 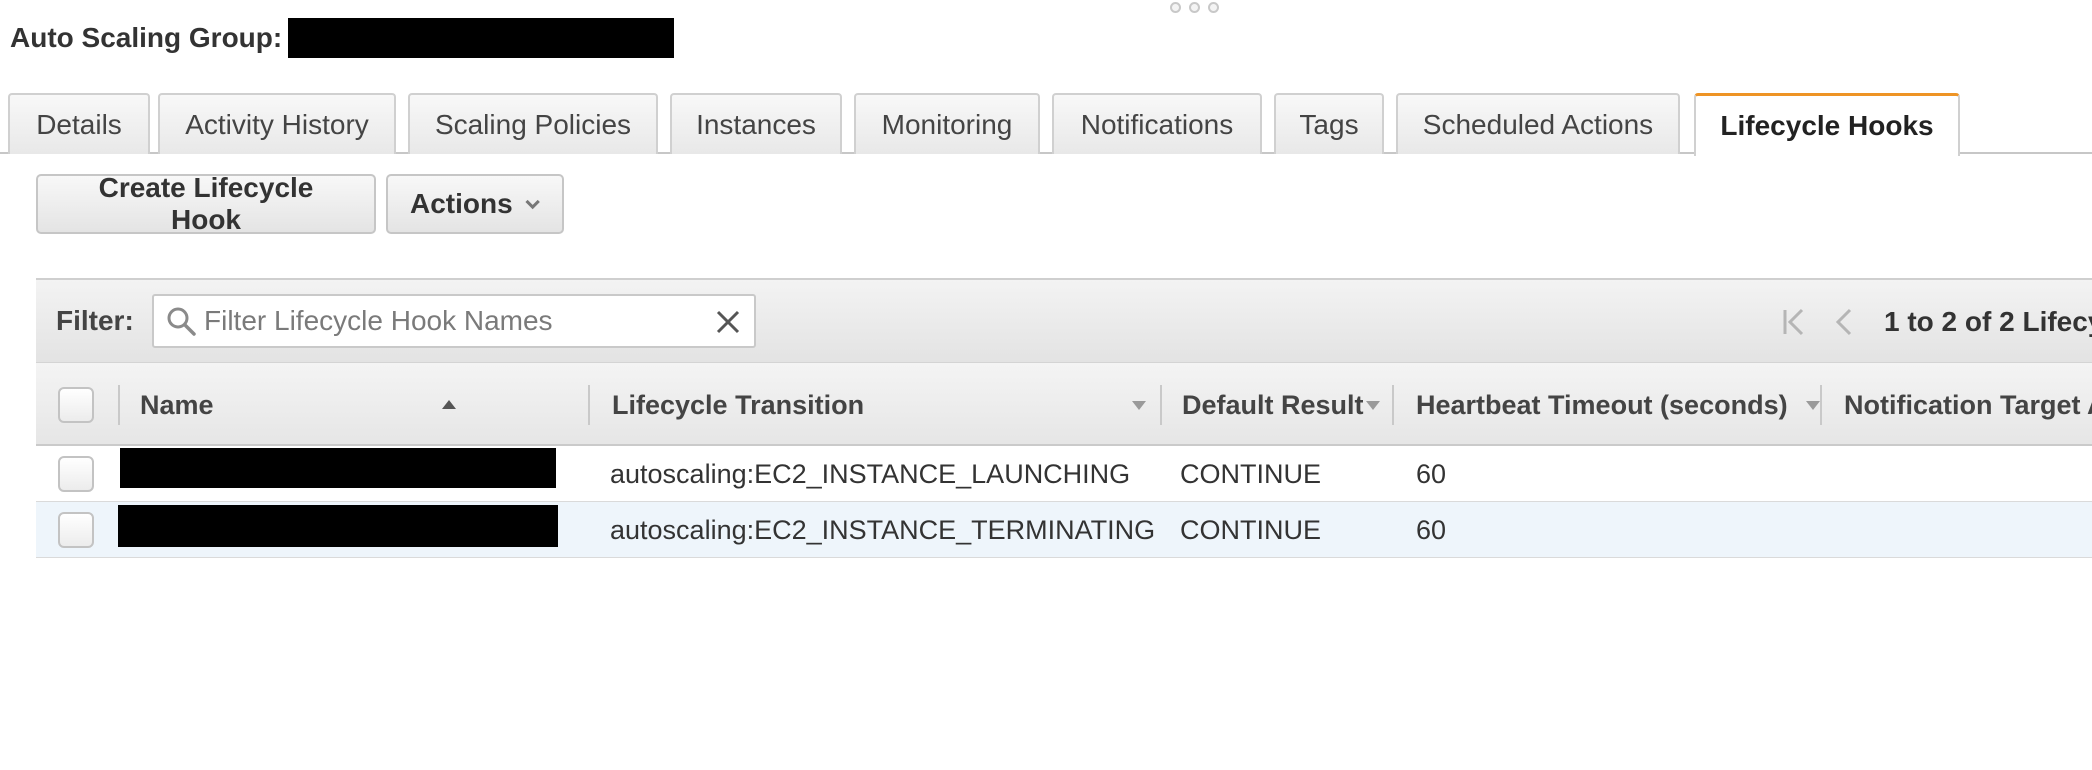 What do you see at coordinates (1988, 321) in the screenshot?
I see `pagination-text: 1 to 2 of 2 Lifecycle Hooks` at bounding box center [1988, 321].